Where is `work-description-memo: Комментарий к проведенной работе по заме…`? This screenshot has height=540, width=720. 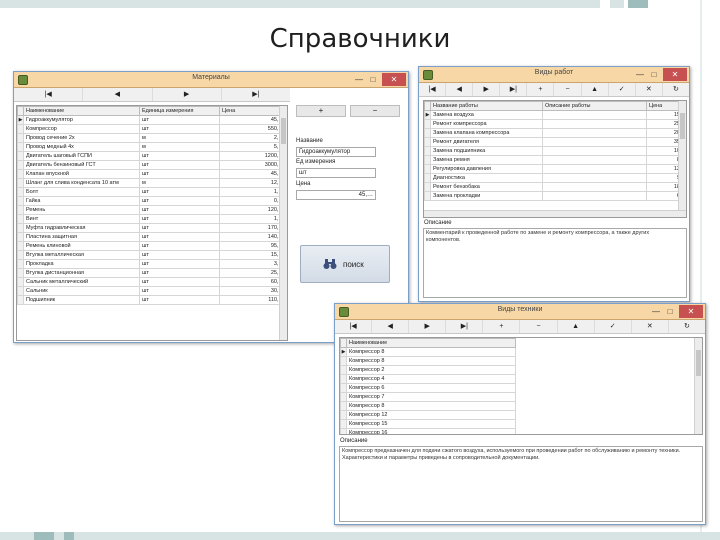 work-description-memo: Комментарий к проведенной работе по заме… is located at coordinates (555, 263).